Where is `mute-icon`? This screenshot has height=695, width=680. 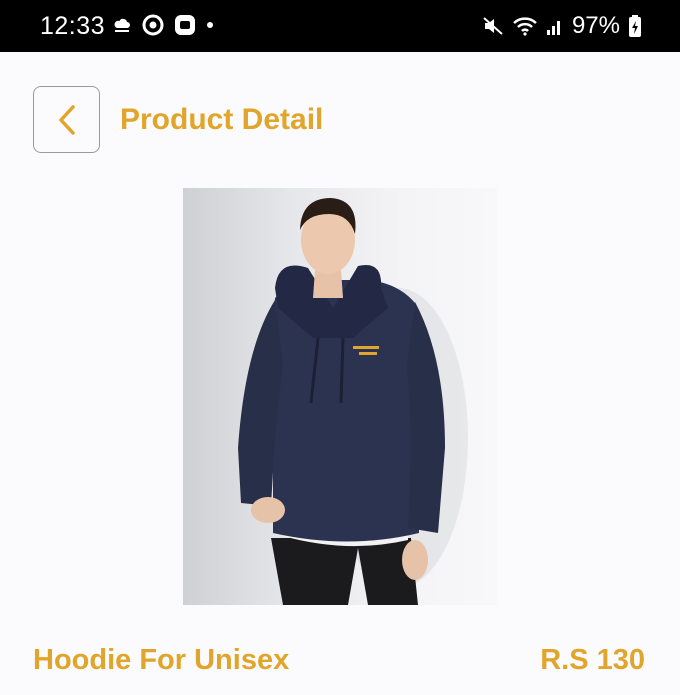 mute-icon is located at coordinates (493, 26).